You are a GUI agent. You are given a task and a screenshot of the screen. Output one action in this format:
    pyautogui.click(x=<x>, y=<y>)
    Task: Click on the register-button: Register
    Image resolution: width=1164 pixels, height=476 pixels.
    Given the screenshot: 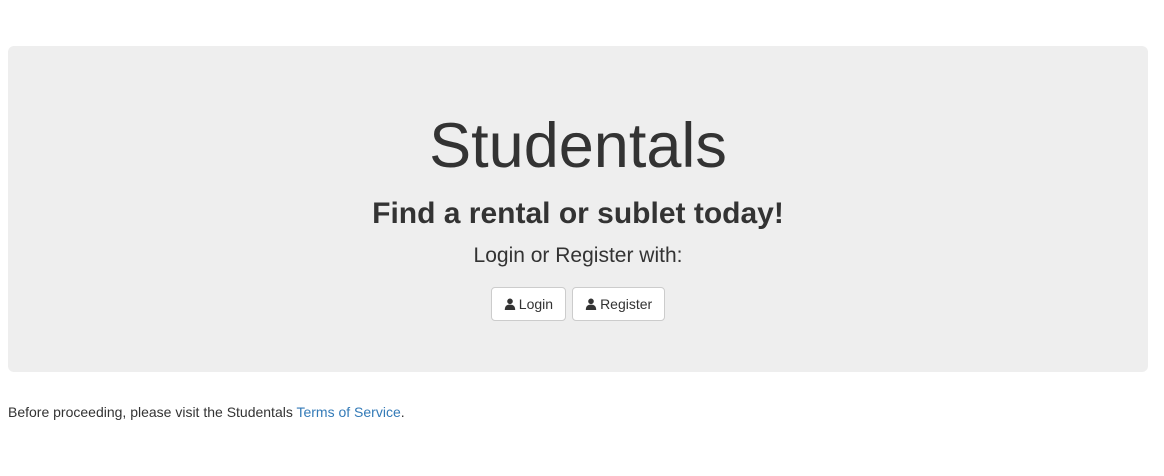 What is the action you would take?
    pyautogui.click(x=619, y=304)
    